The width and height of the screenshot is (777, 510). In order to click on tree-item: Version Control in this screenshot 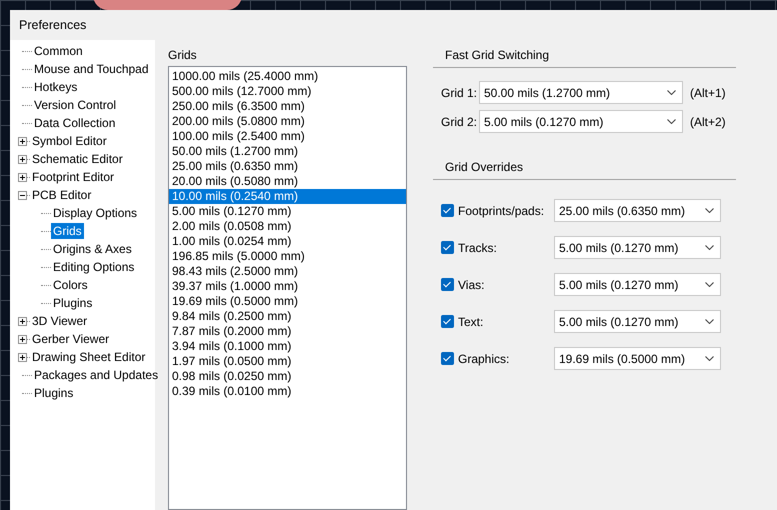, I will do `click(75, 105)`.